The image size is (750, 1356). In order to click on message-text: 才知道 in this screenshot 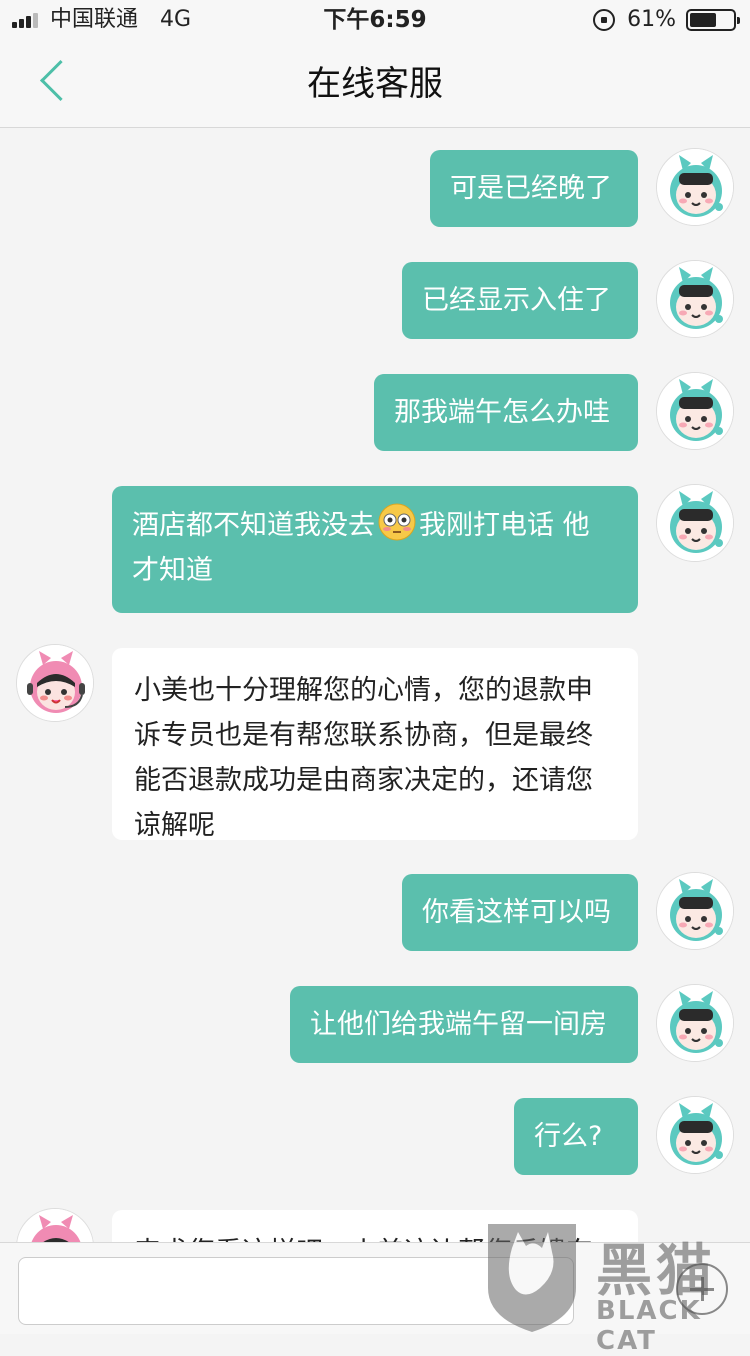, I will do `click(172, 570)`.